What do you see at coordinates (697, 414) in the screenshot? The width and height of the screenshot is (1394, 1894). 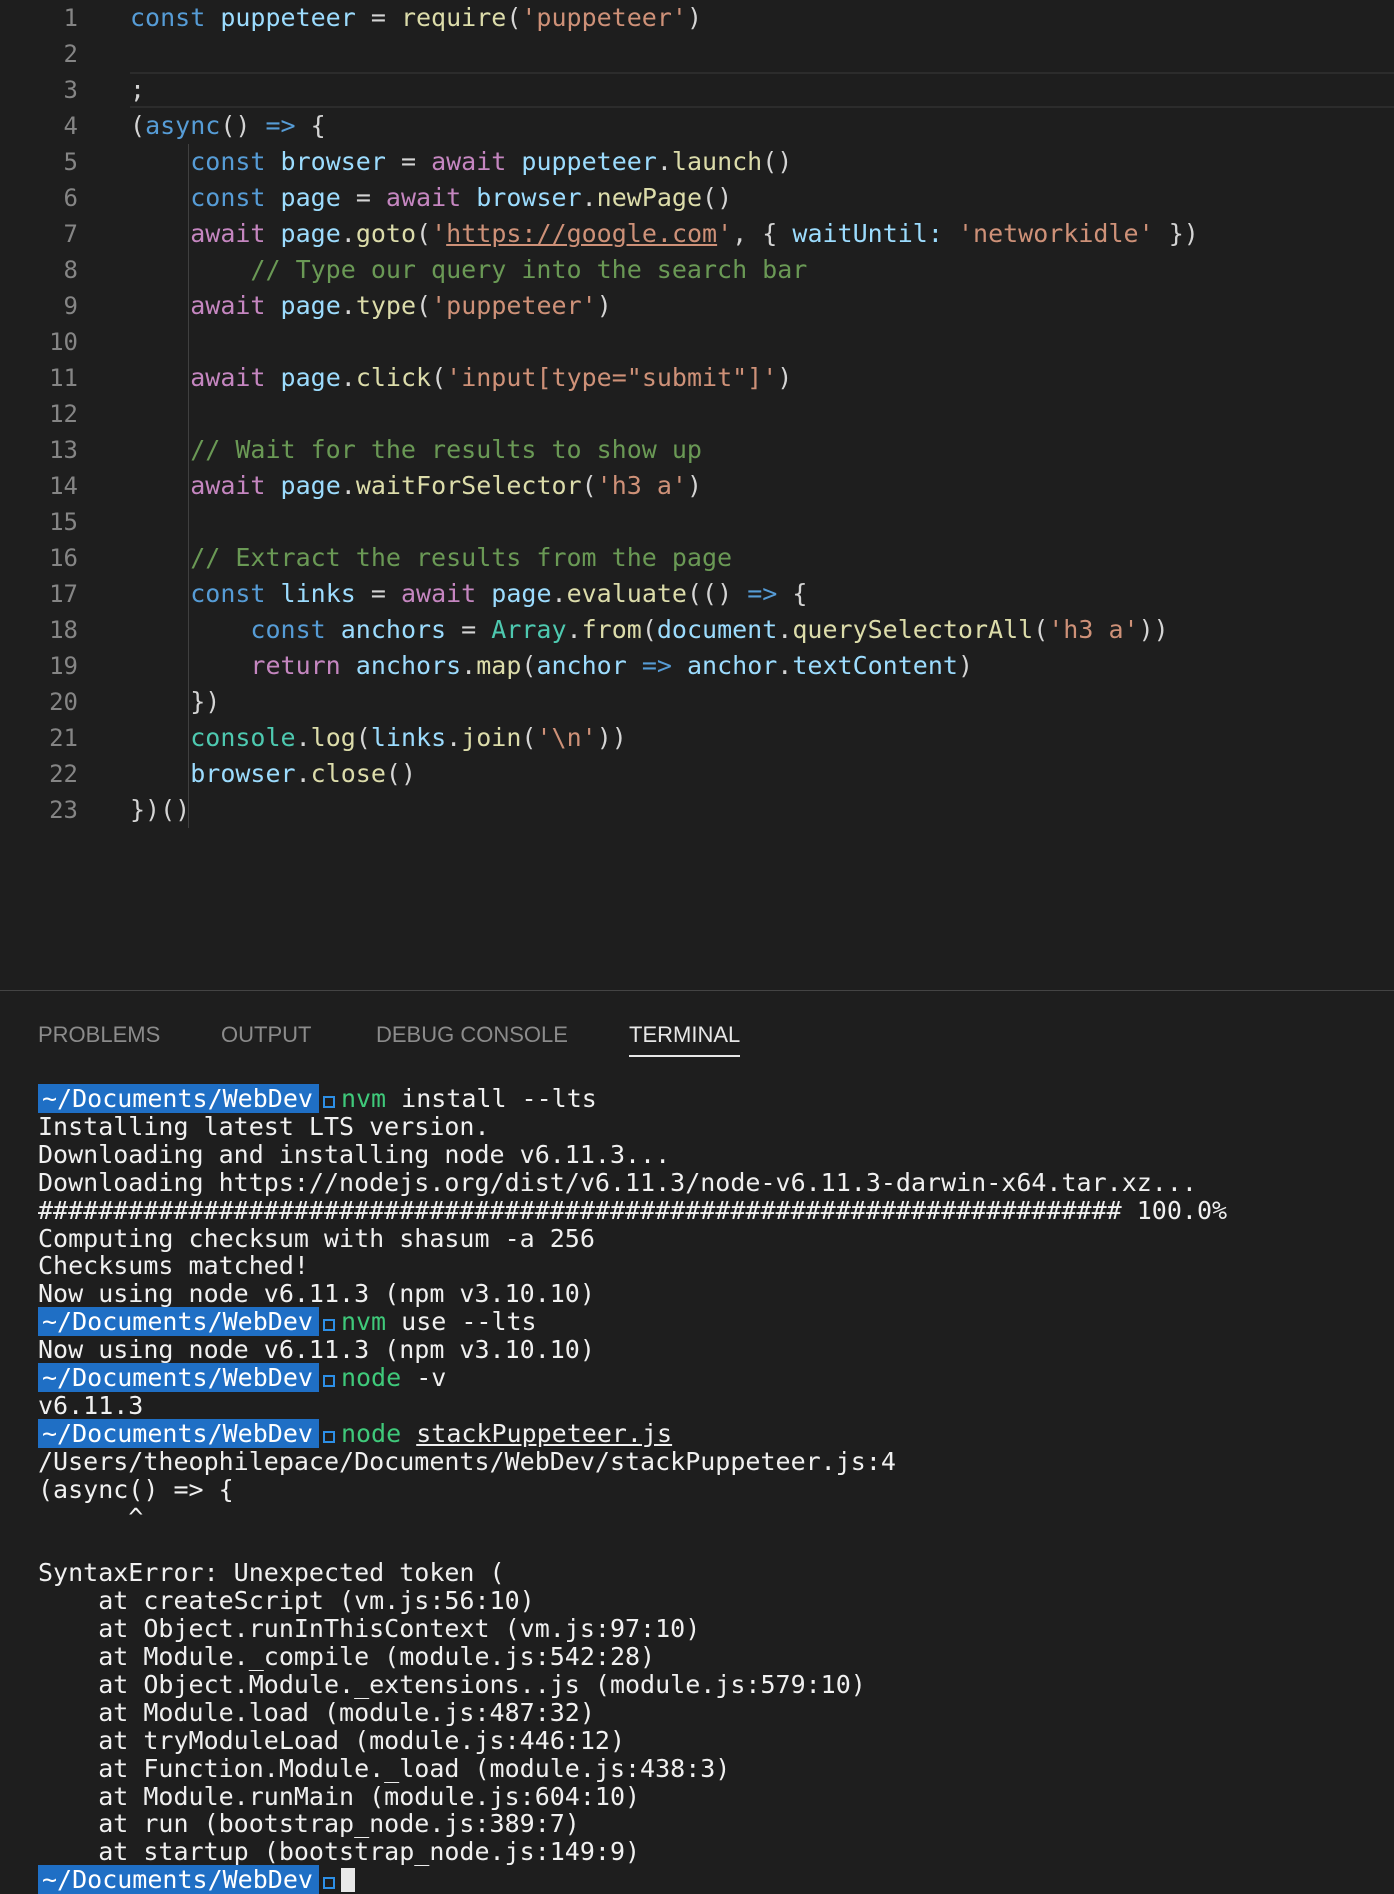 I see `code-line: 12` at bounding box center [697, 414].